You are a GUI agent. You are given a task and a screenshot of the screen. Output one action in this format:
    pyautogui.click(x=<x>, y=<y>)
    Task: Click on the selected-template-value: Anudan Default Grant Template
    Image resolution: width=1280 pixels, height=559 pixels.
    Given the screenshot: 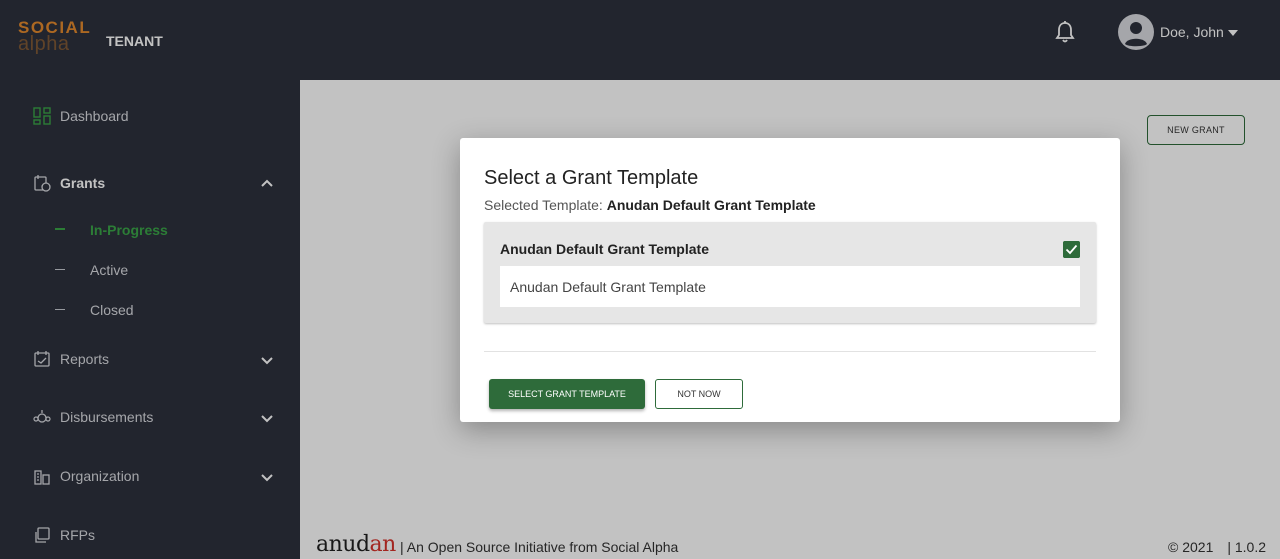 What is the action you would take?
    pyautogui.click(x=711, y=205)
    